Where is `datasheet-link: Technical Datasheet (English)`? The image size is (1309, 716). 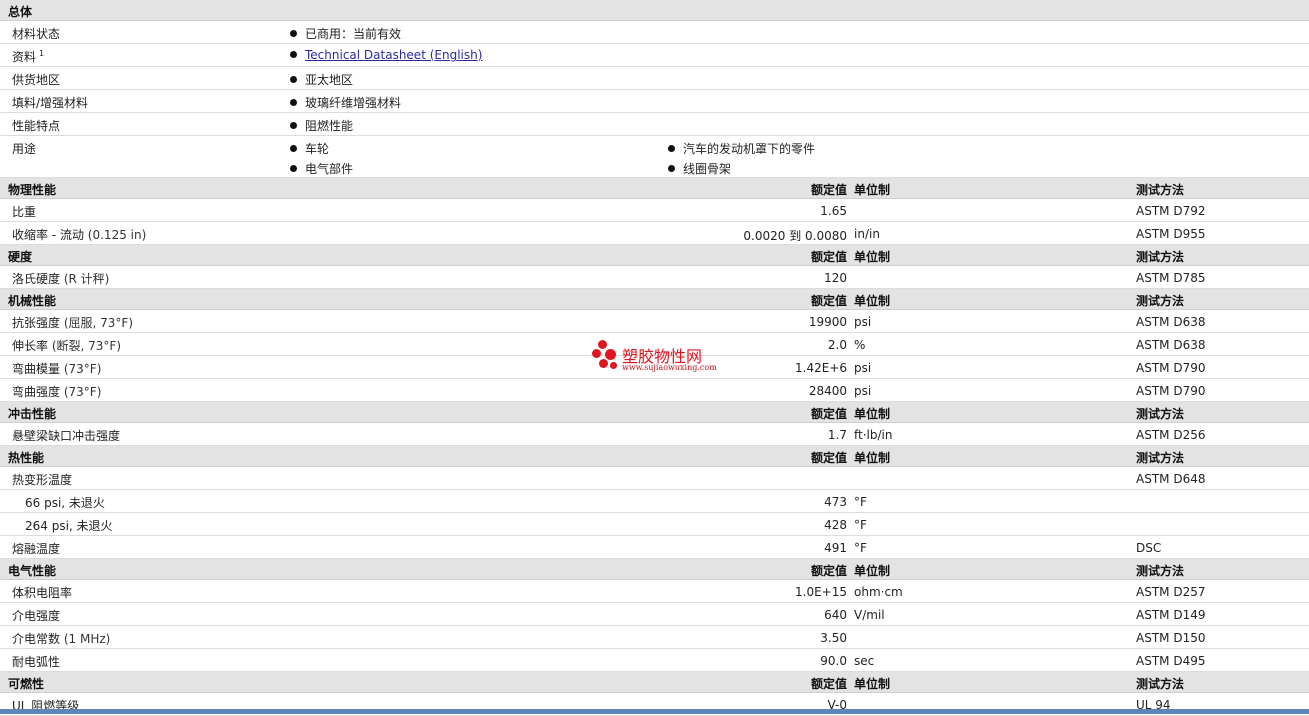 datasheet-link: Technical Datasheet (English) is located at coordinates (393, 55).